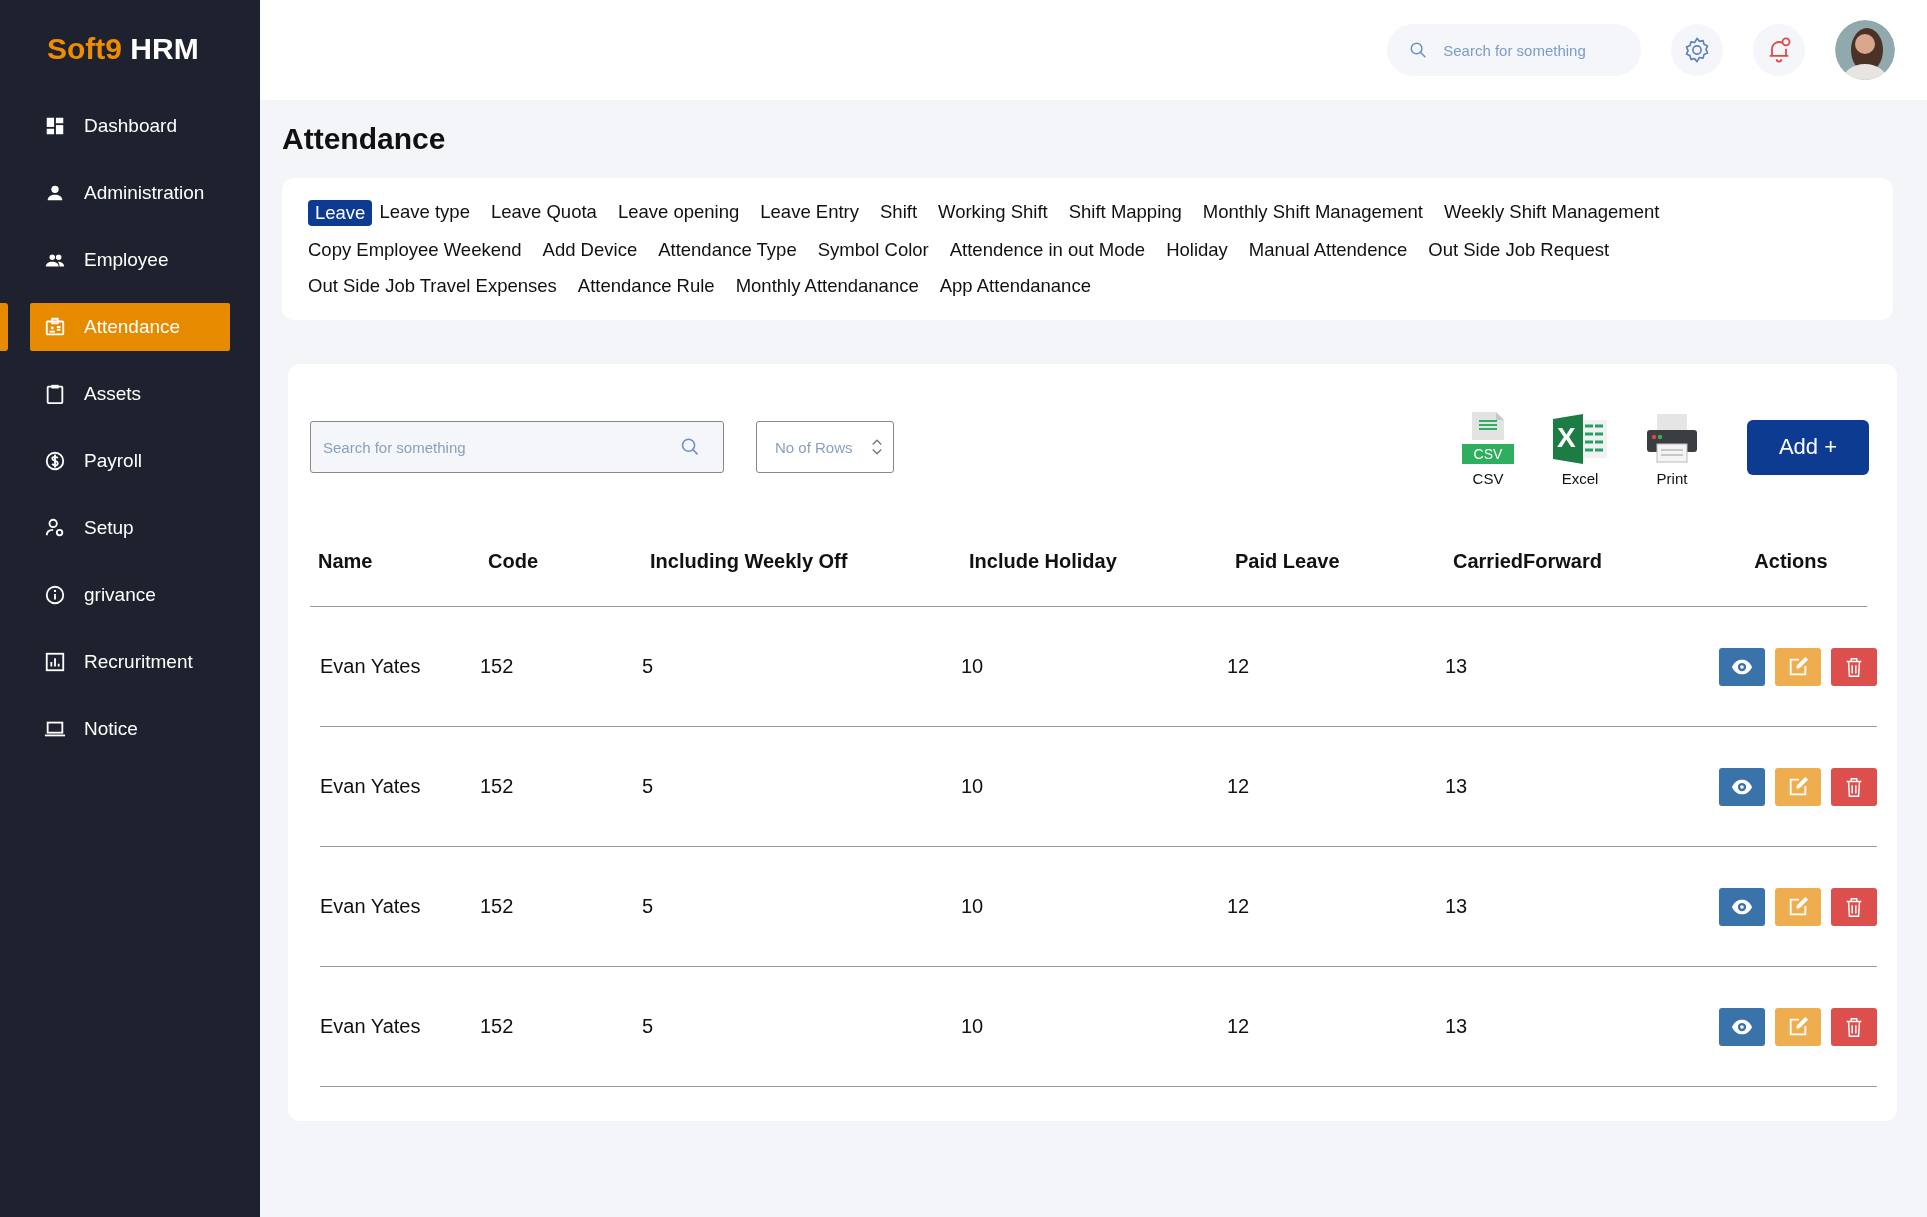 The width and height of the screenshot is (1927, 1217). I want to click on sidebar-item: Administration, so click(130, 192).